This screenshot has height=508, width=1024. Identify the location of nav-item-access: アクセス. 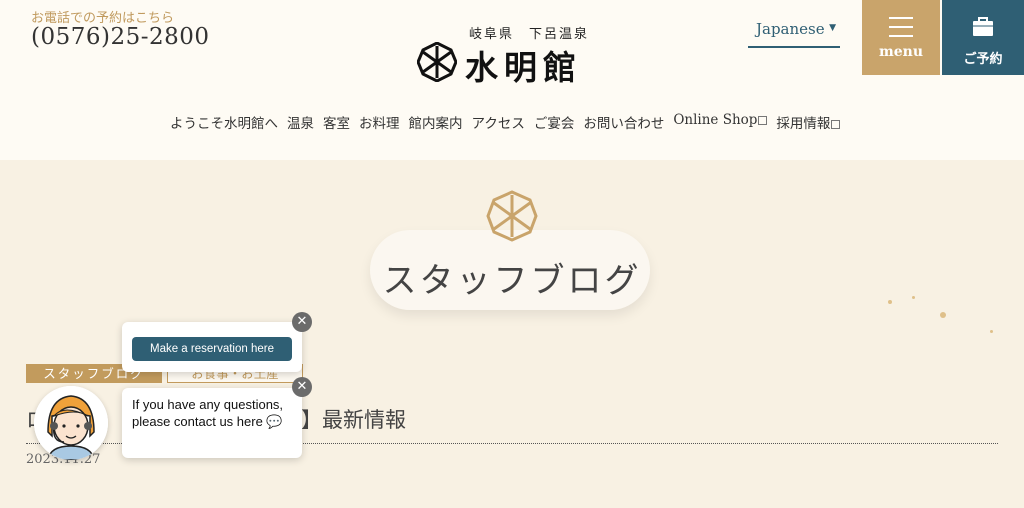
(498, 122).